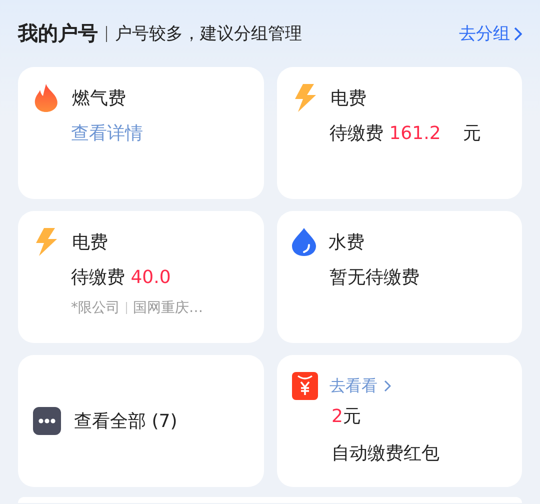  I want to click on account-name: 水费, so click(346, 242).